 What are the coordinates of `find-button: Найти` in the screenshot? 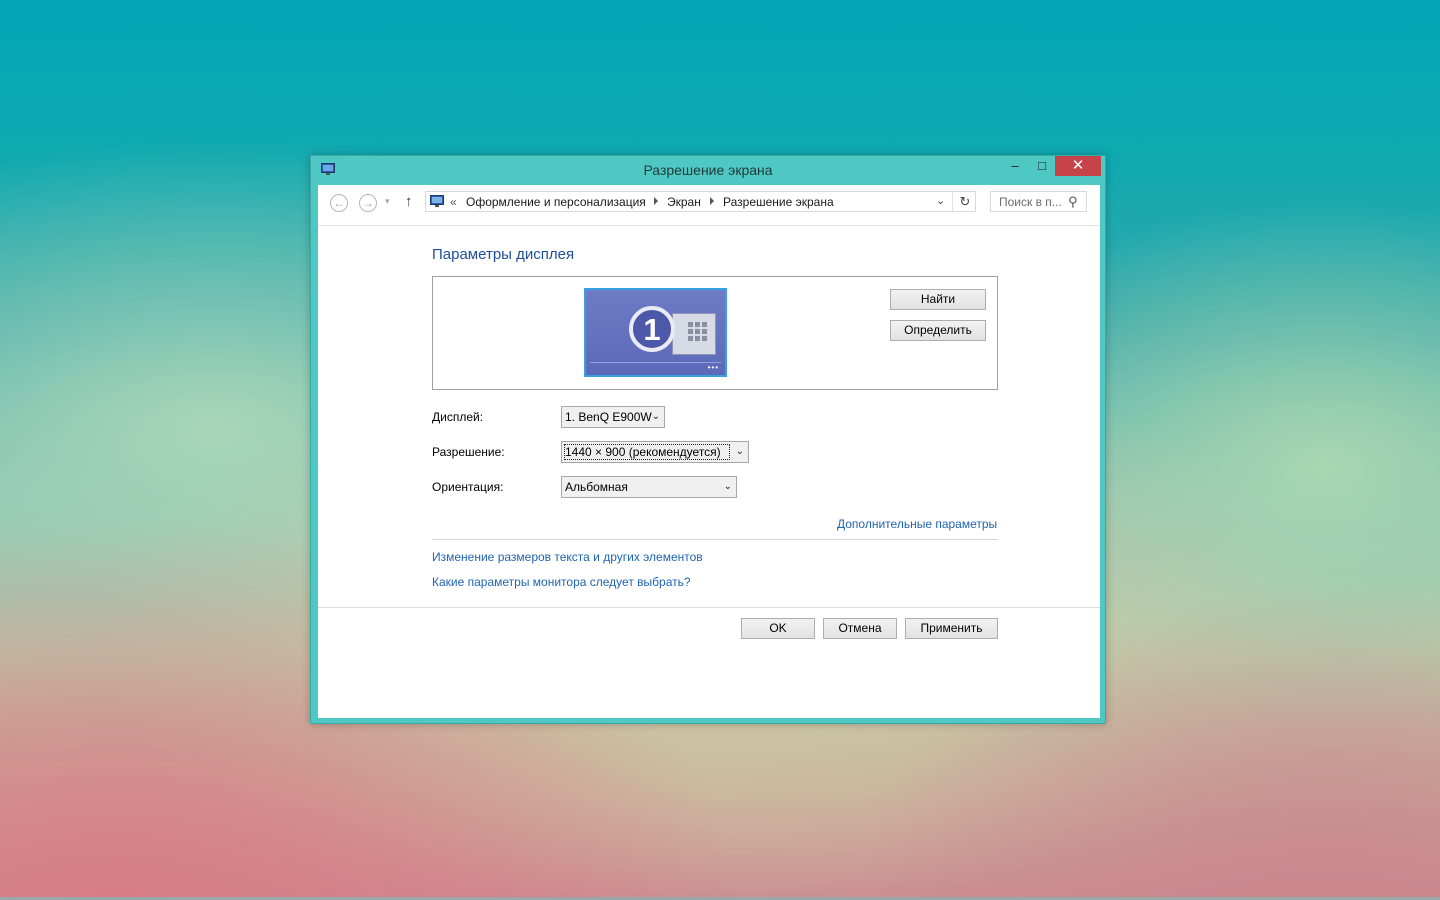 It's located at (938, 299).